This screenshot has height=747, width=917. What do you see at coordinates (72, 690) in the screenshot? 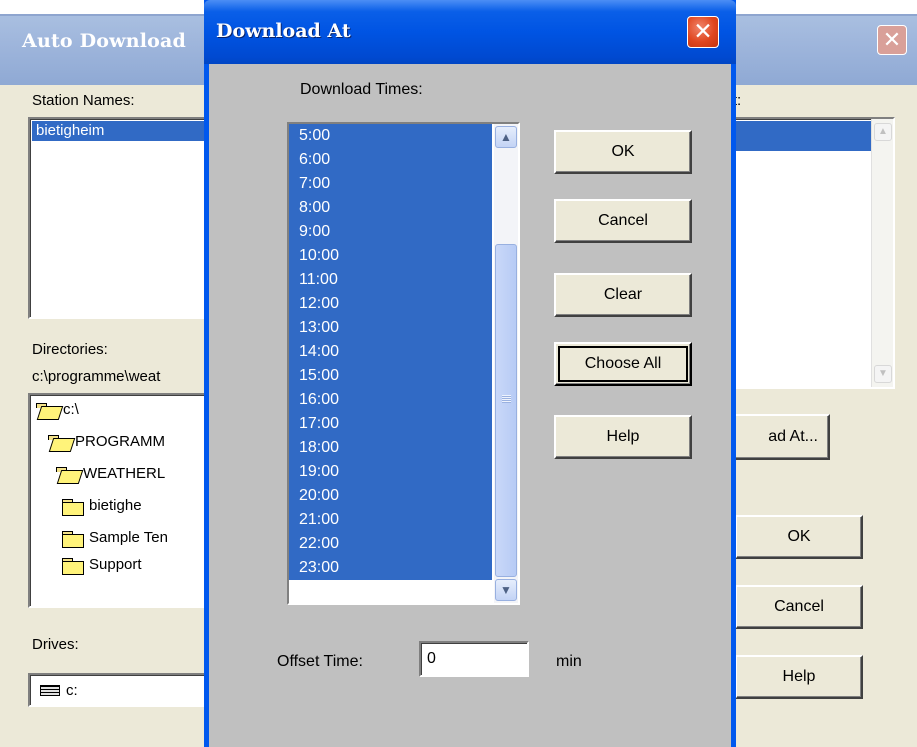
I see `drive-value: c:` at bounding box center [72, 690].